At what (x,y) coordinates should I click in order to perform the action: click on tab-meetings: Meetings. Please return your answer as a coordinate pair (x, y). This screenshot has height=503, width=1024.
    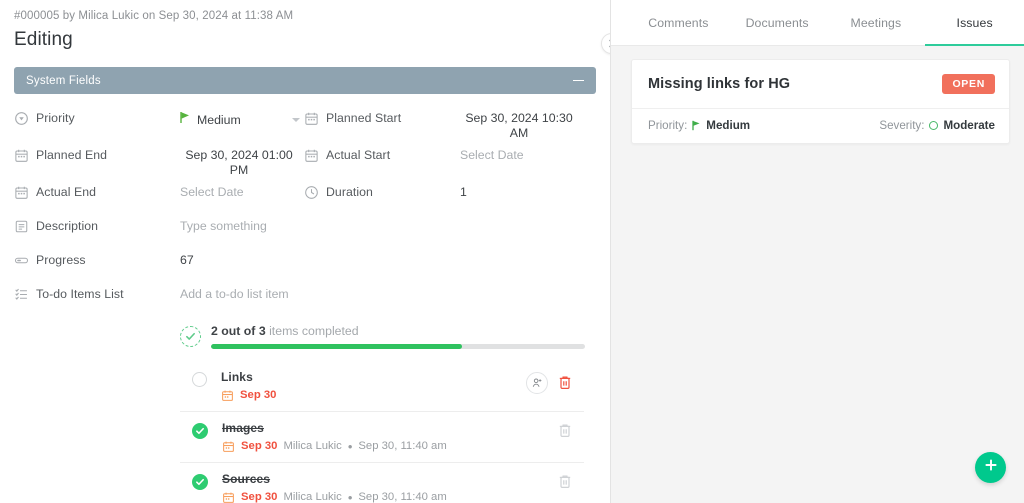
    Looking at the image, I should click on (876, 22).